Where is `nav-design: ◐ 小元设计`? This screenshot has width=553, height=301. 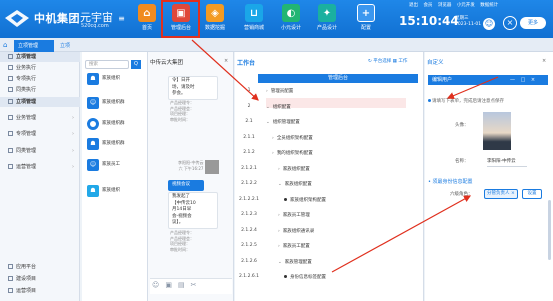 nav-design: ◐ 小元设计 is located at coordinates (291, 20).